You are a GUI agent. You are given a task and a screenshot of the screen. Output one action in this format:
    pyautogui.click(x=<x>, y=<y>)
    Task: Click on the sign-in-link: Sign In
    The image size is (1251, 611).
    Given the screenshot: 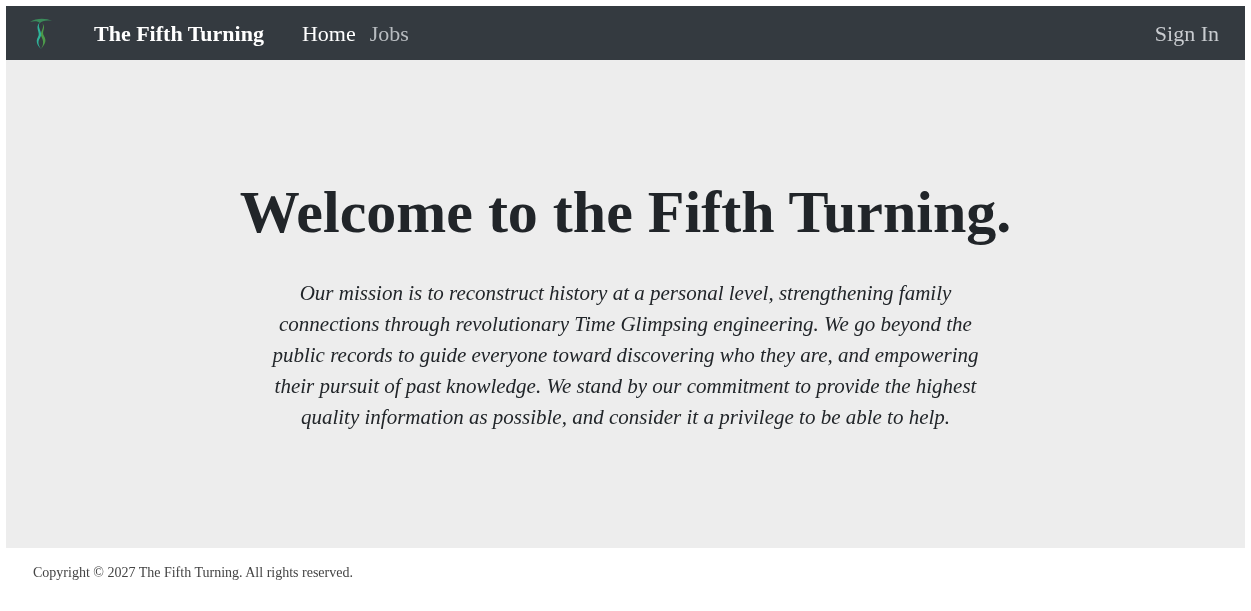 What is the action you would take?
    pyautogui.click(x=1186, y=33)
    